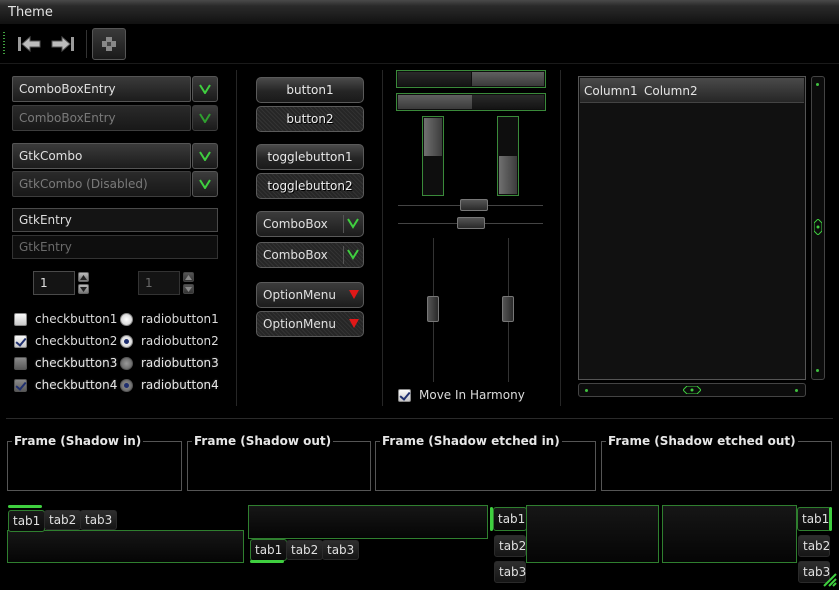 Image resolution: width=839 pixels, height=590 pixels. I want to click on gtk-entry: GtkEntry, so click(115, 220).